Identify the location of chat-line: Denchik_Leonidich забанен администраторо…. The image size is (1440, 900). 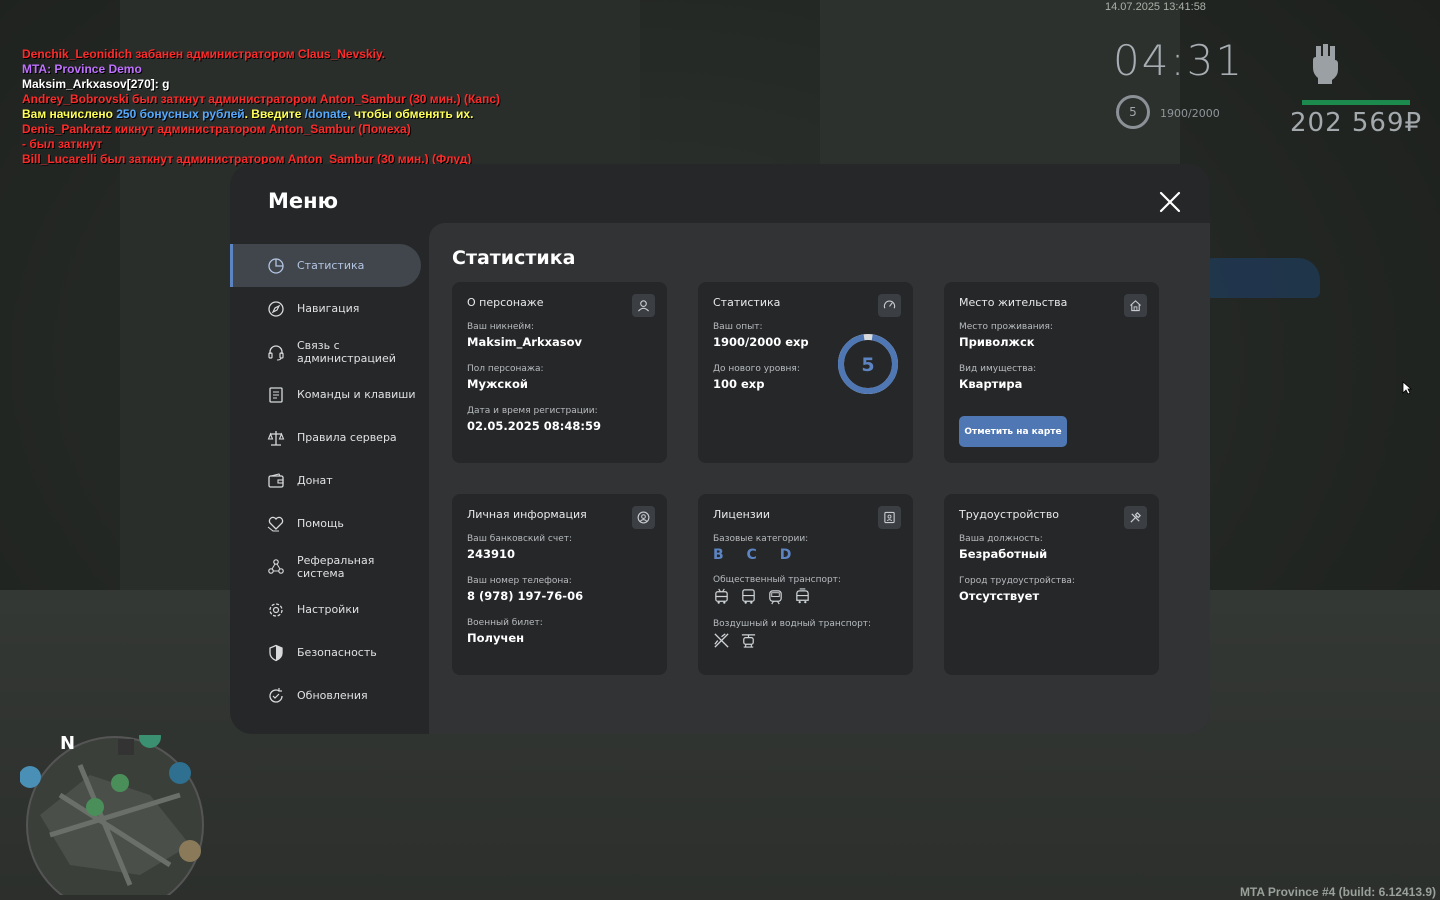
(261, 54).